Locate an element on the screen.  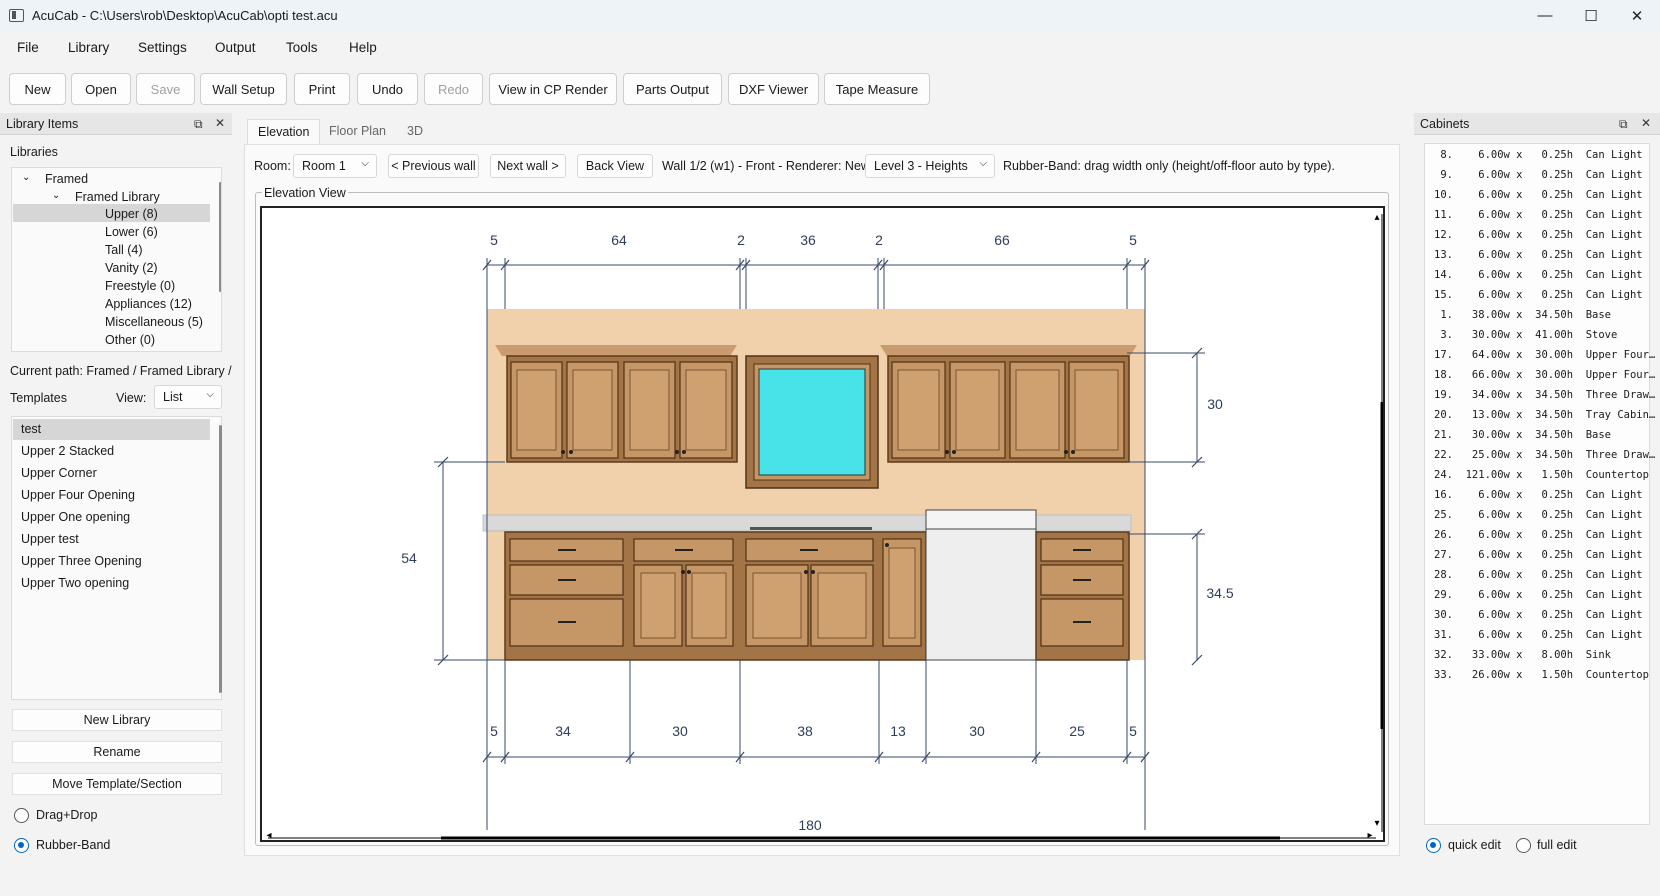
template-item: Upper Four Opening is located at coordinates (78, 495).